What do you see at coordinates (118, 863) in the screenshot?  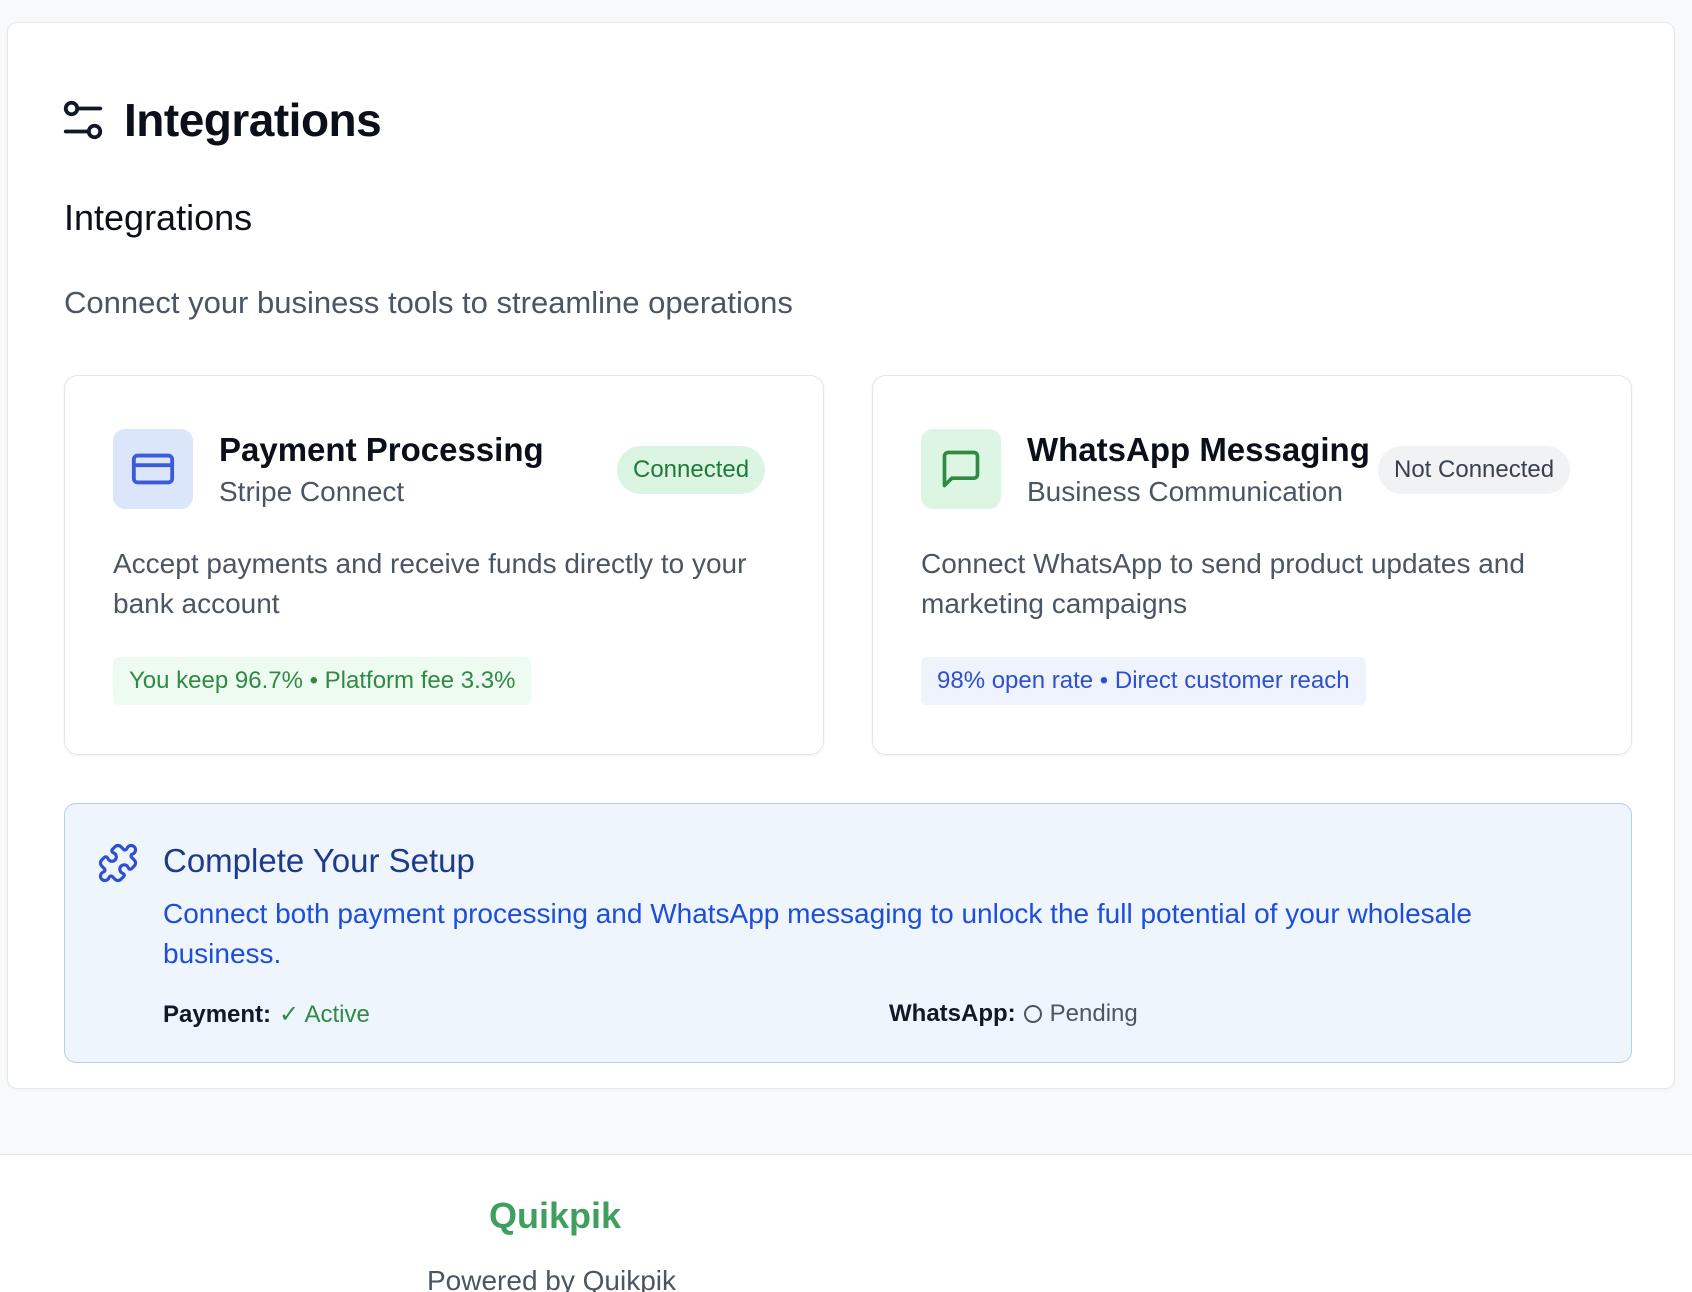 I see `puzzle-icon` at bounding box center [118, 863].